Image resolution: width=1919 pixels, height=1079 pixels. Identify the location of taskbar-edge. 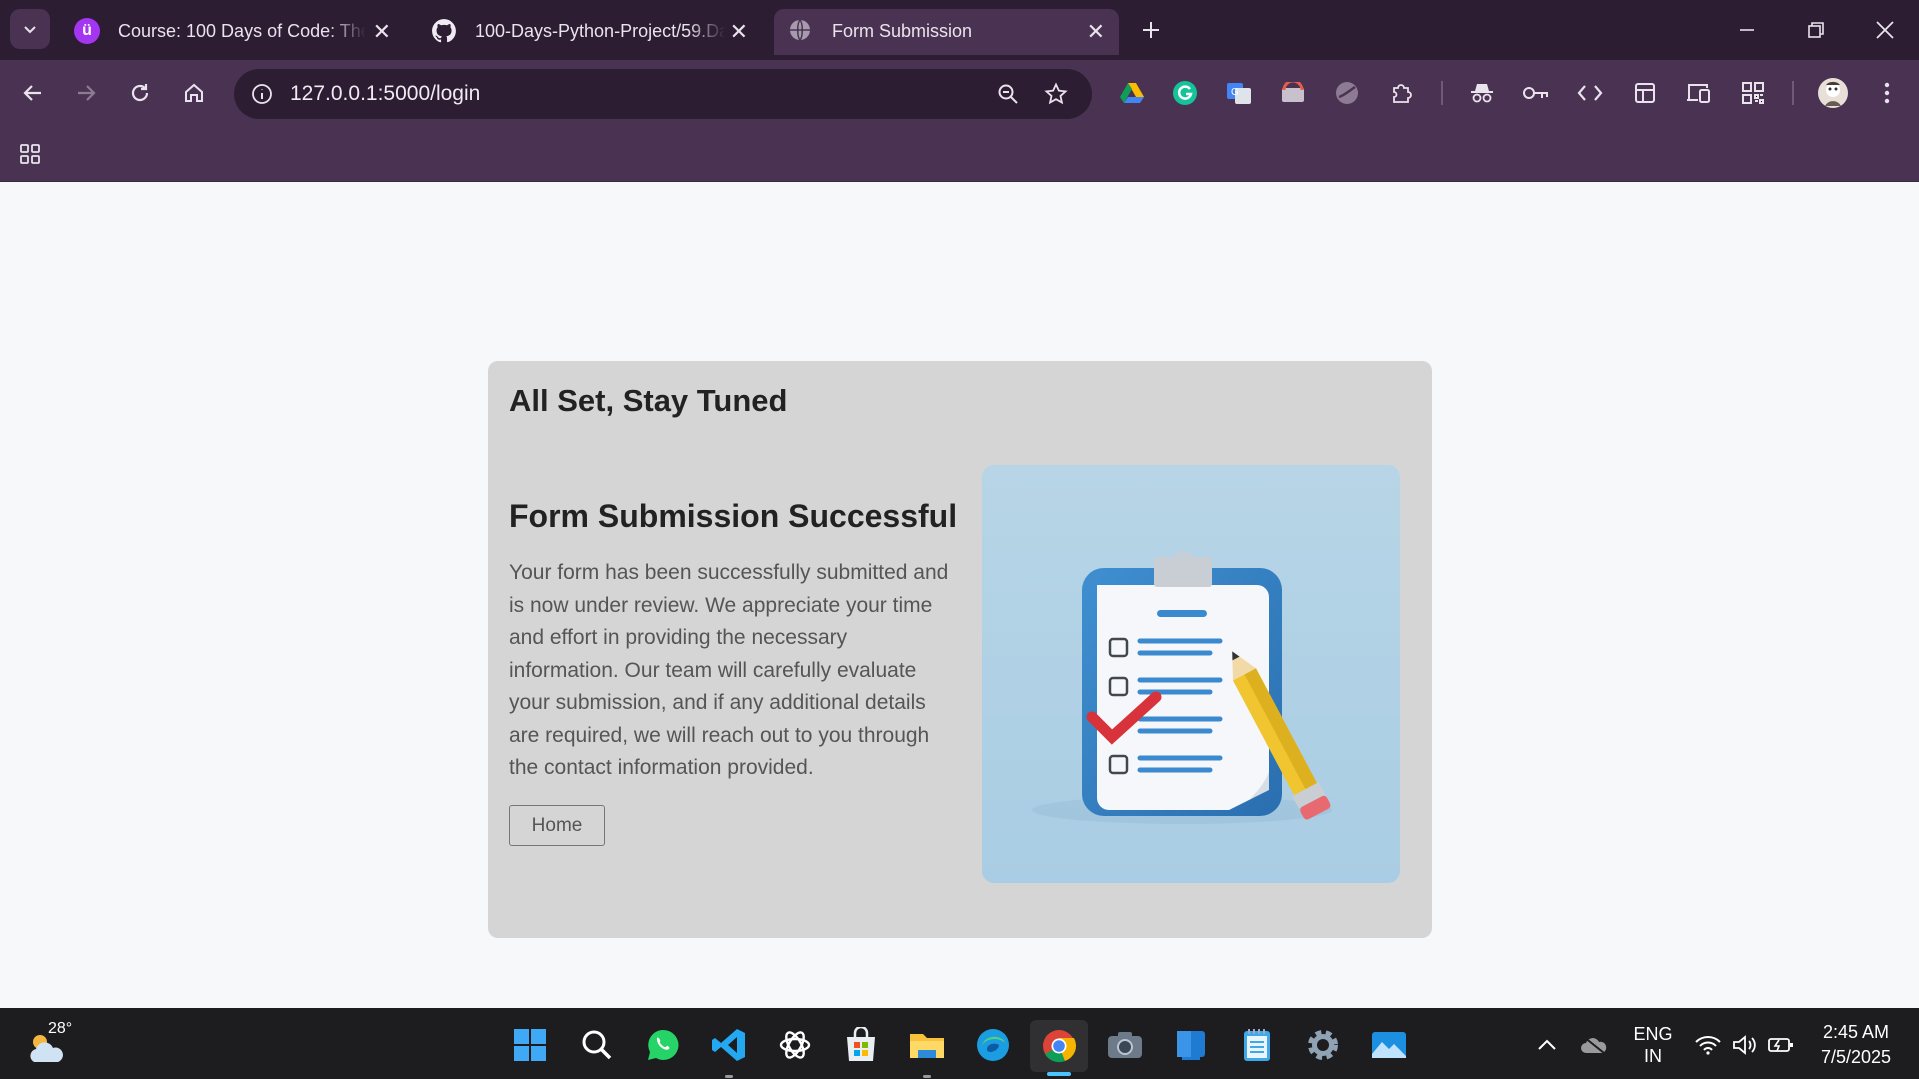
(993, 1045).